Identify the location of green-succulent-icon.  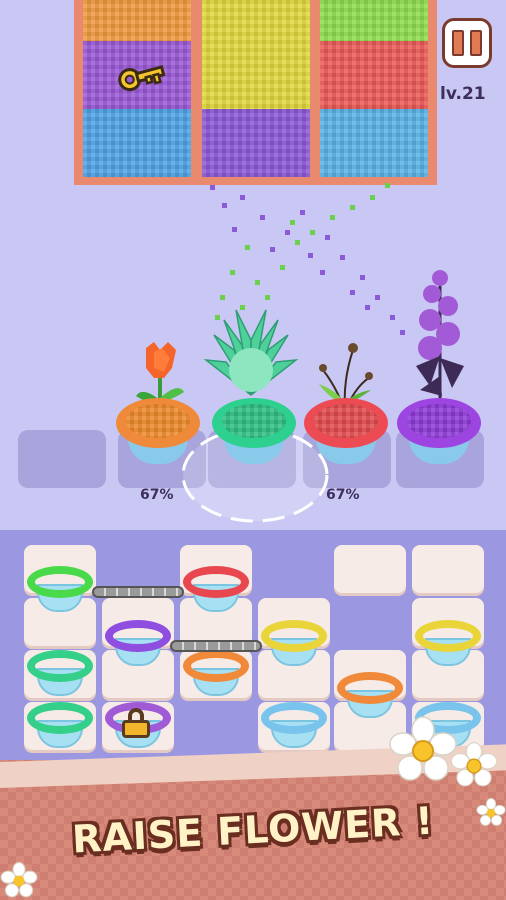
(251, 352).